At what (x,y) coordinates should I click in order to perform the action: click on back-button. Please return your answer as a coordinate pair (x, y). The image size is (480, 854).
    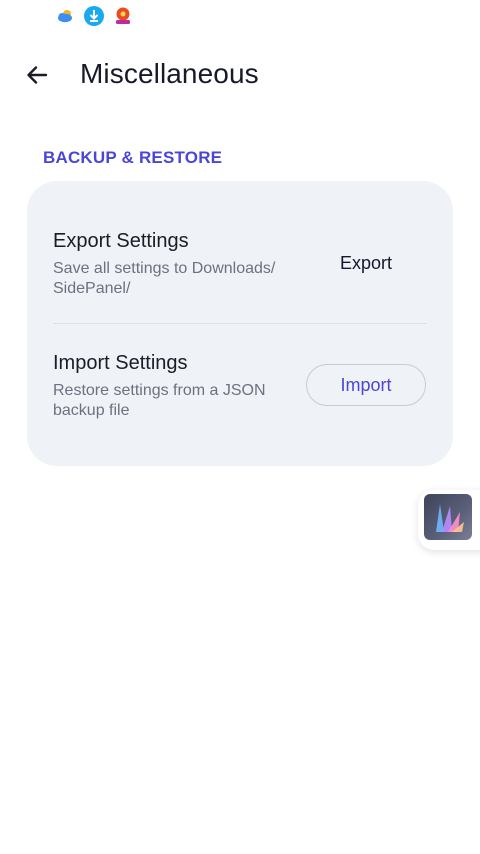
    Looking at the image, I should click on (37, 77).